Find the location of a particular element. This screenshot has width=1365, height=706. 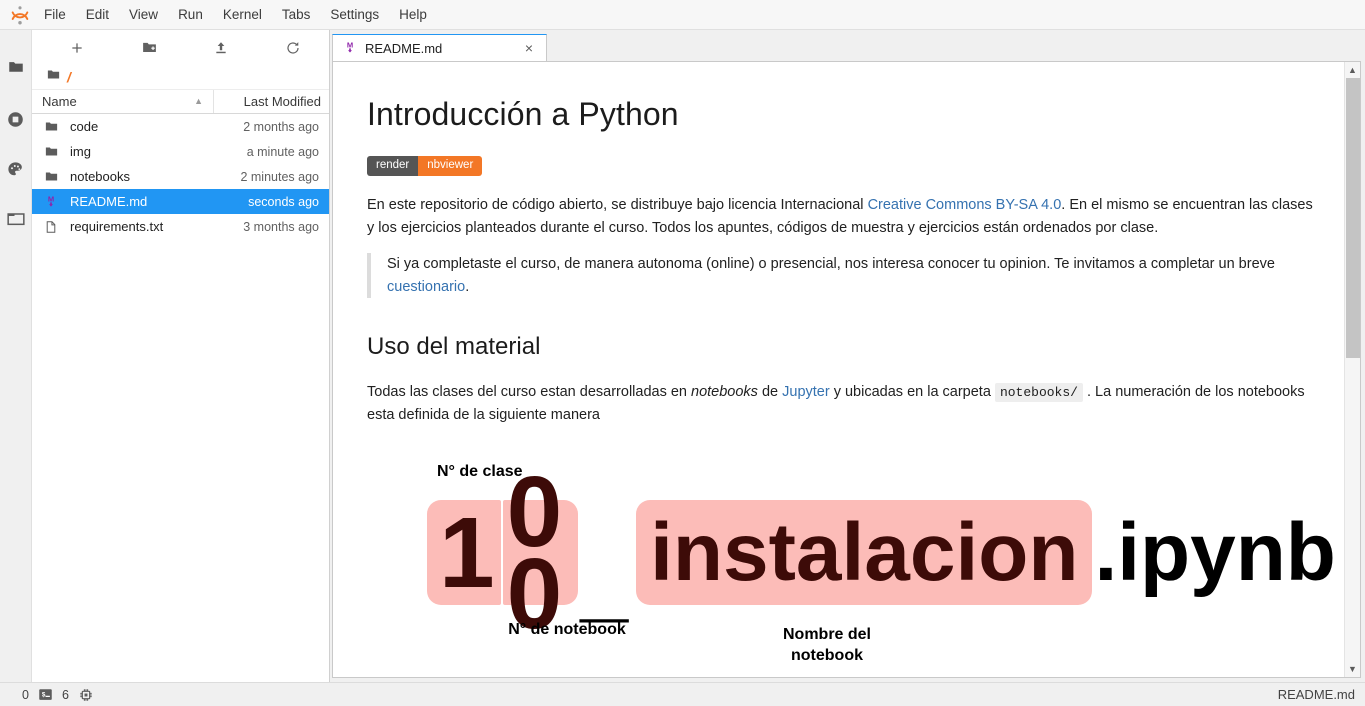

sort-ascending-icon: ▲ is located at coordinates (198, 101).